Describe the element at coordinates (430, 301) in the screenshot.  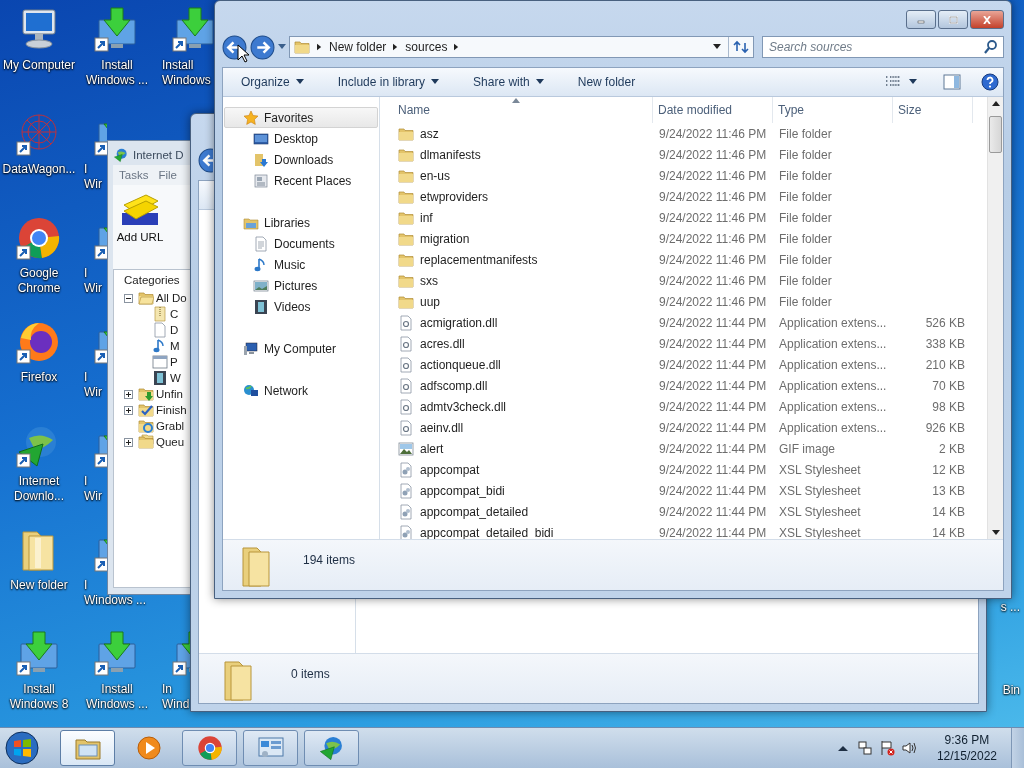
I see `file-name: uup` at that location.